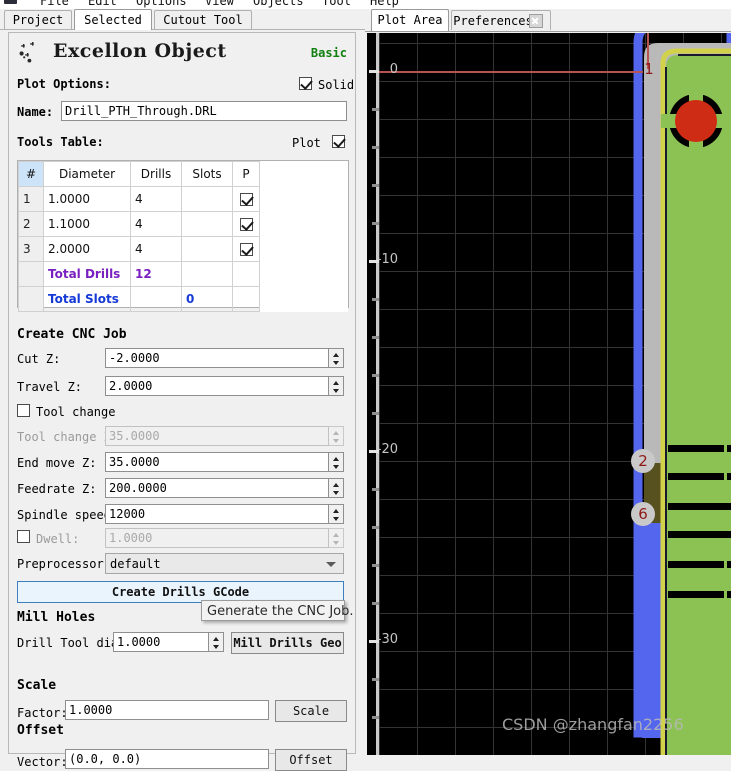  I want to click on end-move-z-input: 35.0000, so click(217, 462).